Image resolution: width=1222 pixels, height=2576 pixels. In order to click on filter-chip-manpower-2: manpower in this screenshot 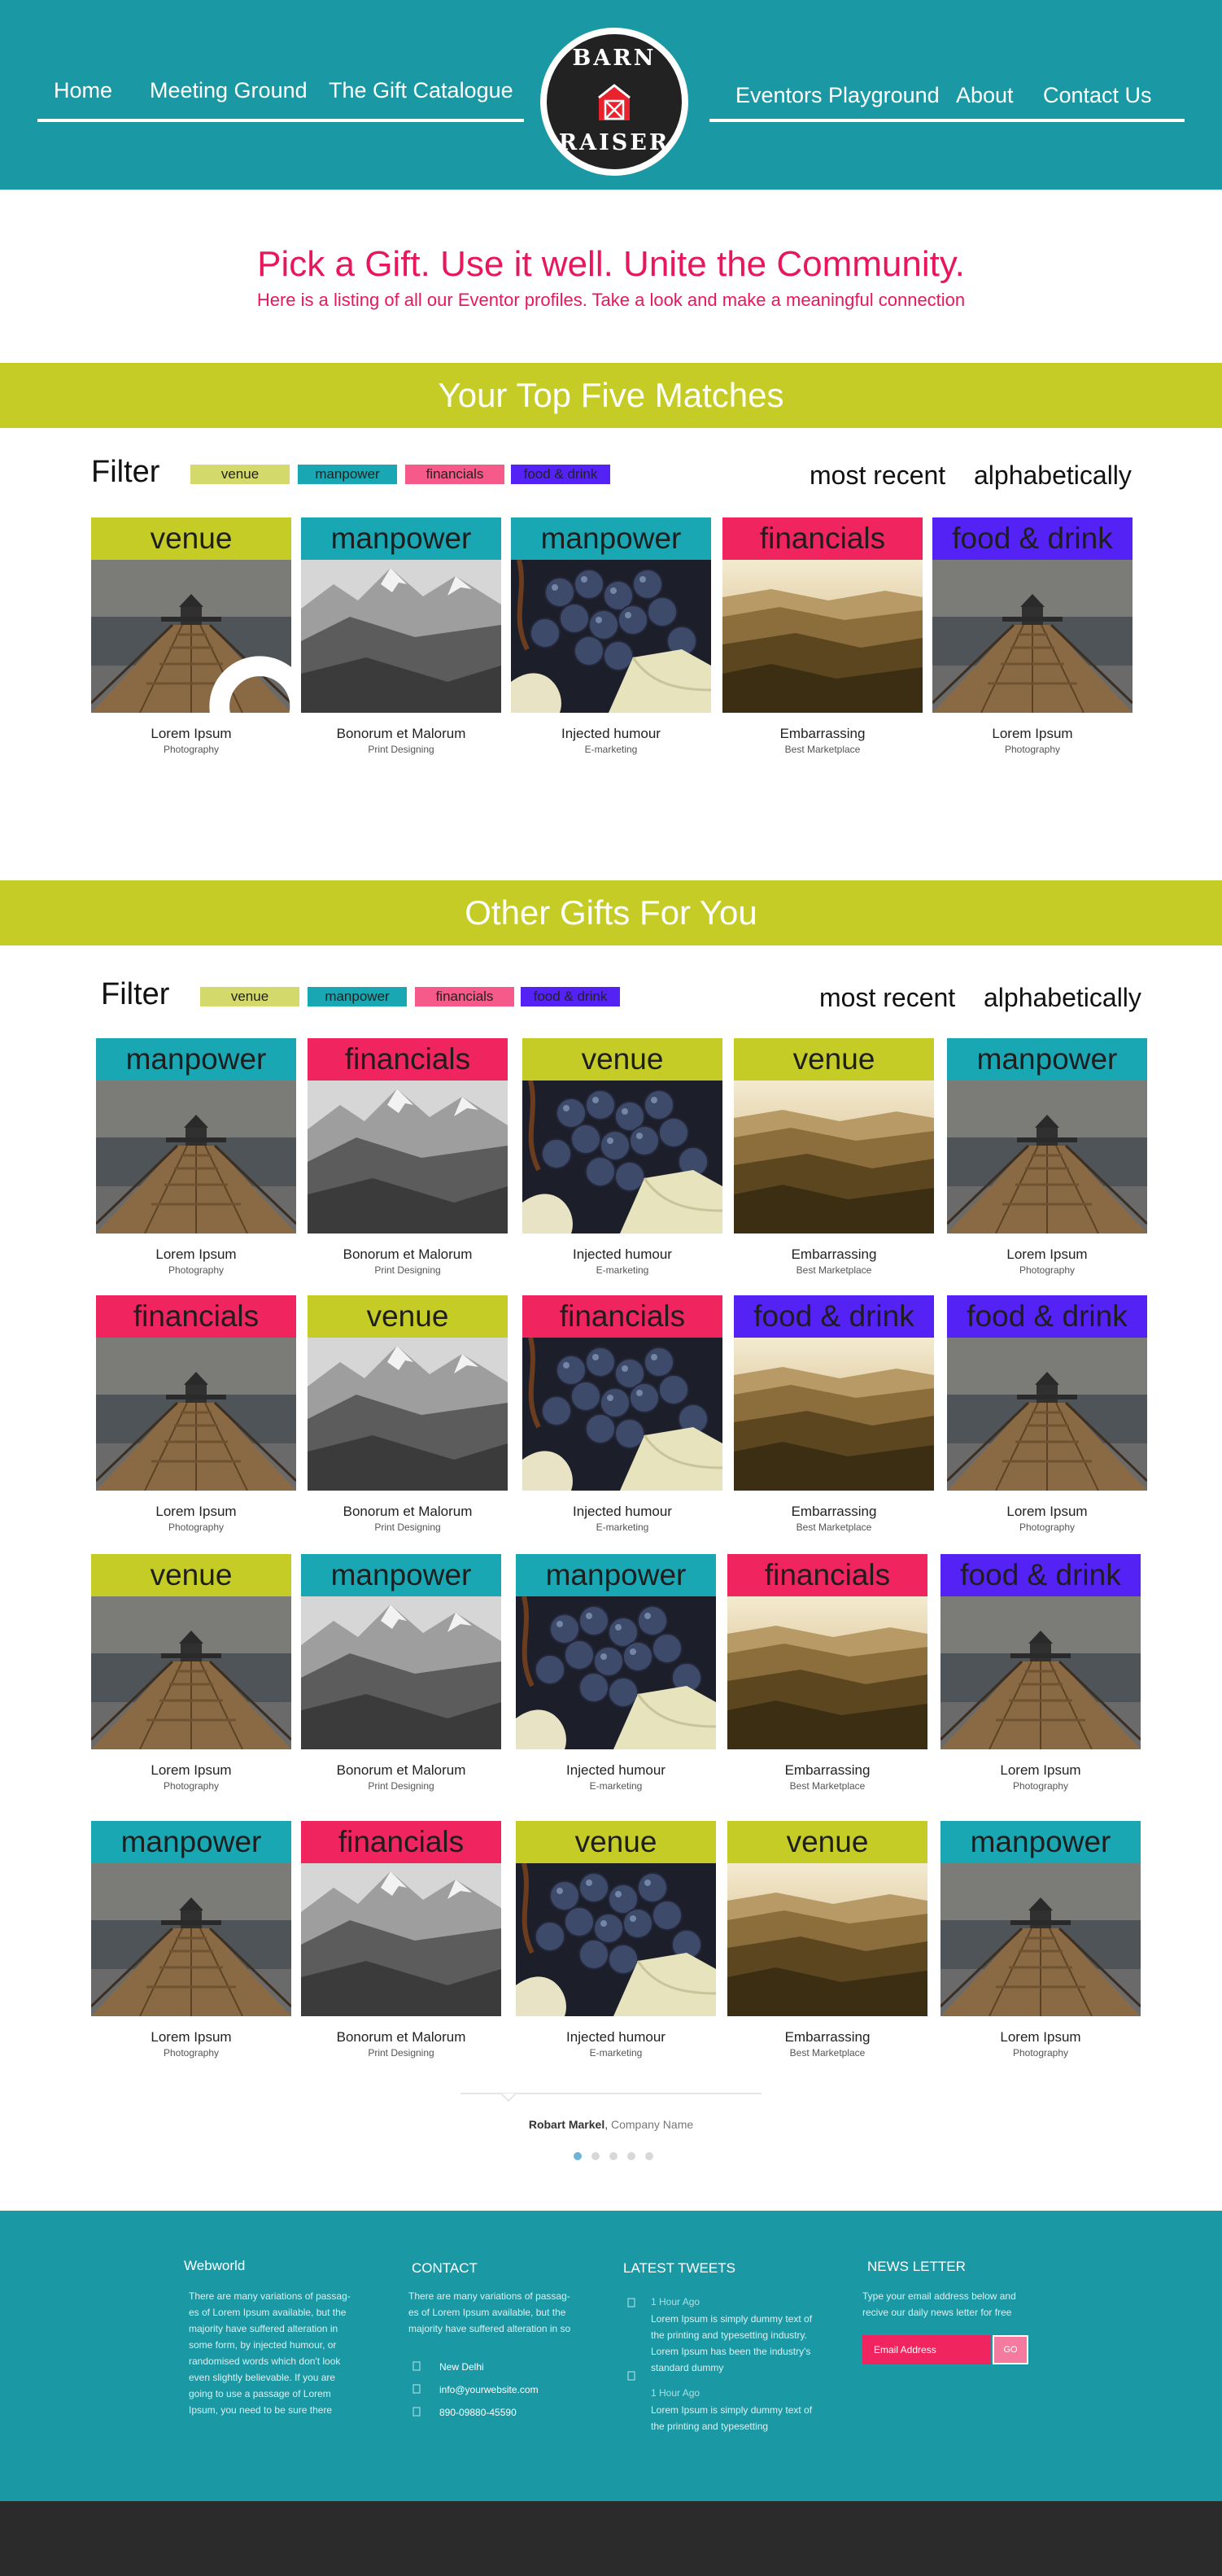, I will do `click(357, 996)`.